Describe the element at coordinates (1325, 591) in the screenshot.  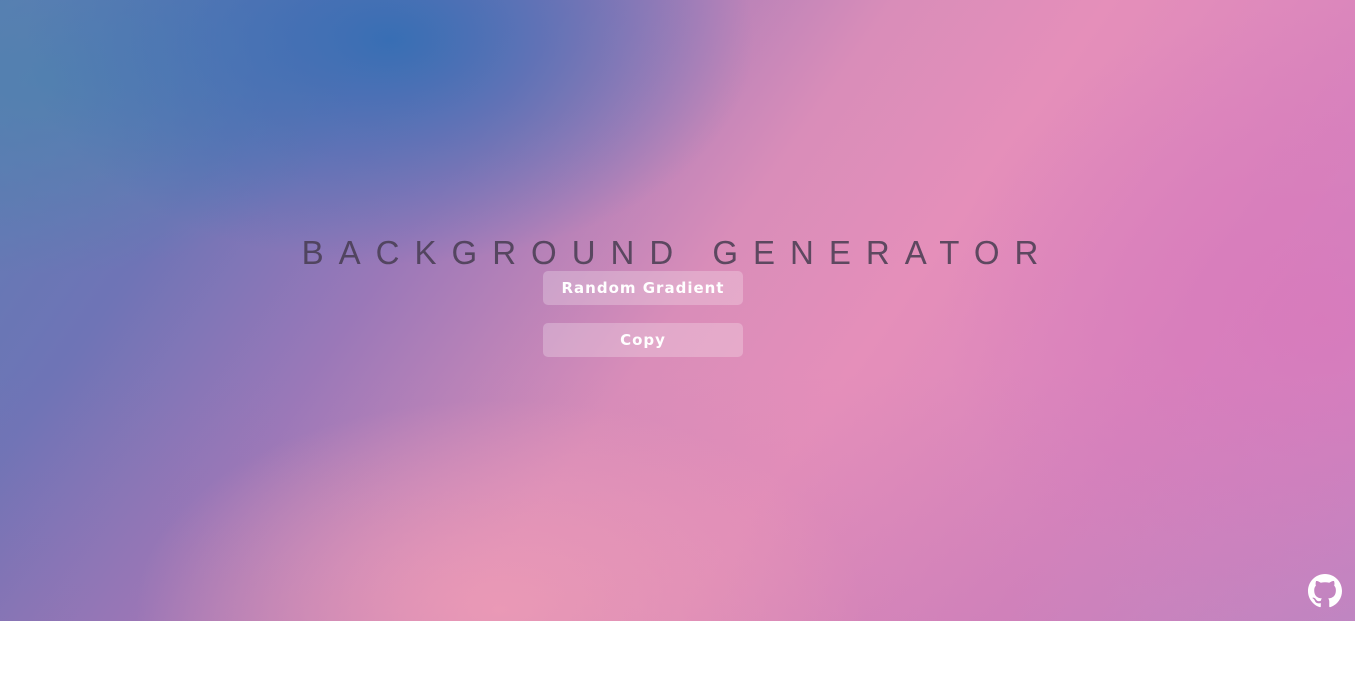
I see `github-icon` at that location.